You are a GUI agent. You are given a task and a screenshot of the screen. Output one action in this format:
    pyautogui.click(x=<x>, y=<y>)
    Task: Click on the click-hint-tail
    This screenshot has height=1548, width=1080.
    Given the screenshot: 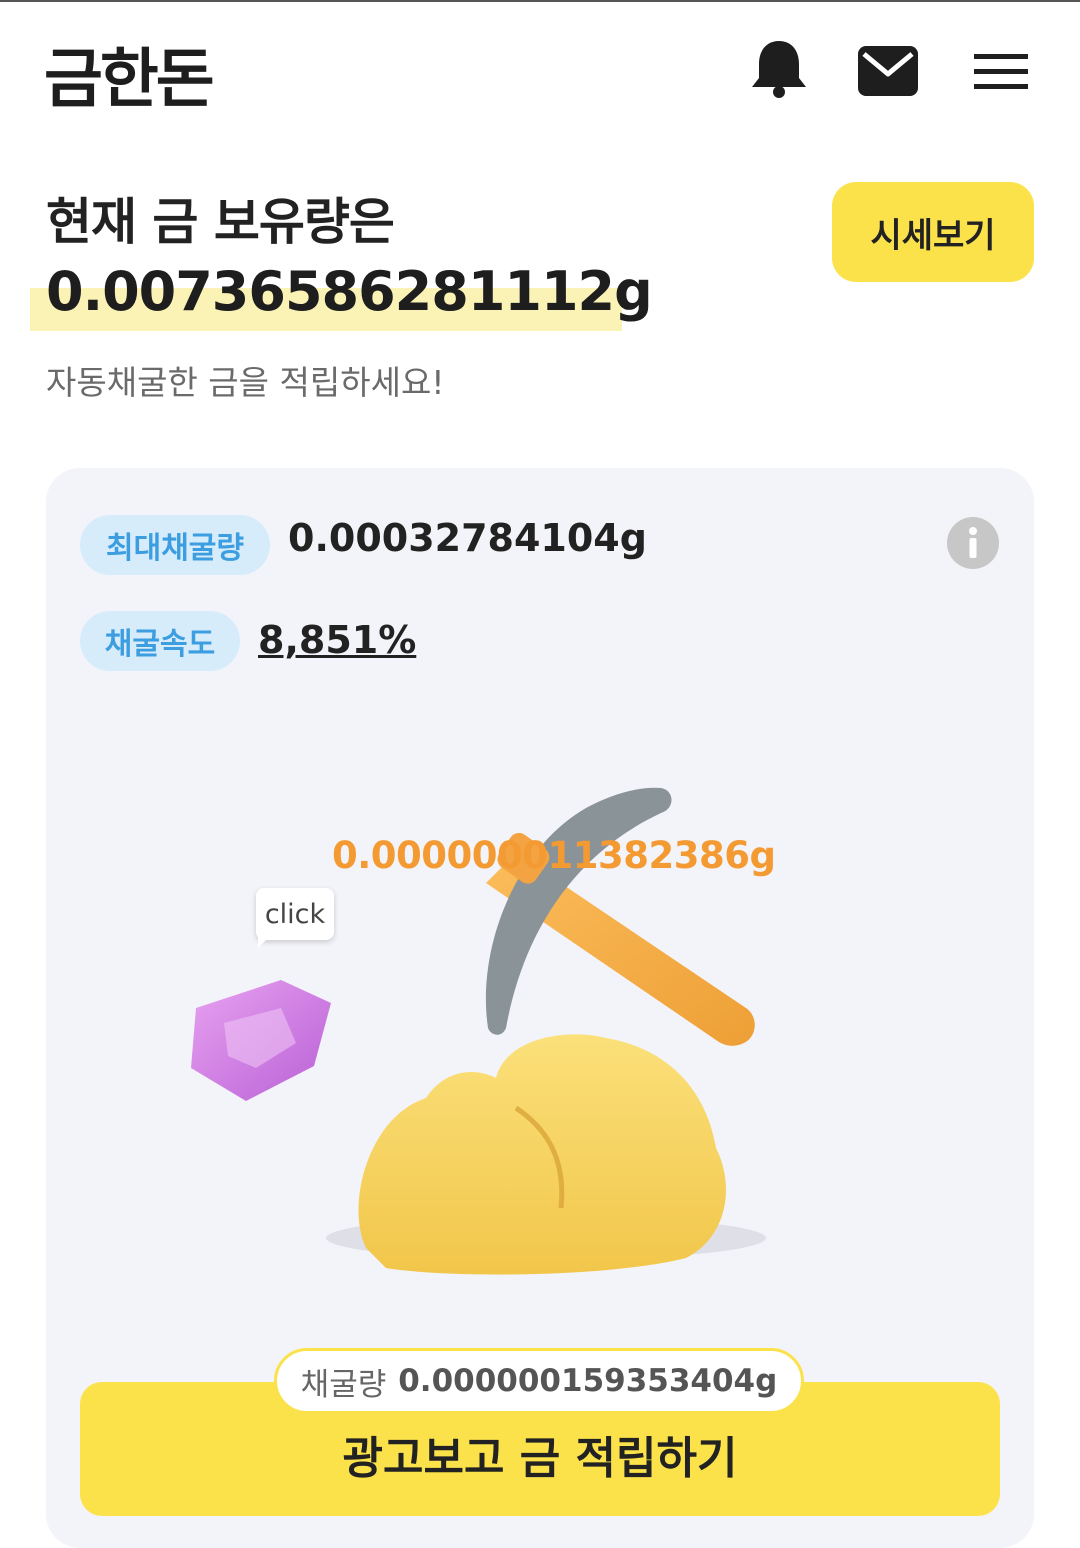 What is the action you would take?
    pyautogui.click(x=265, y=941)
    